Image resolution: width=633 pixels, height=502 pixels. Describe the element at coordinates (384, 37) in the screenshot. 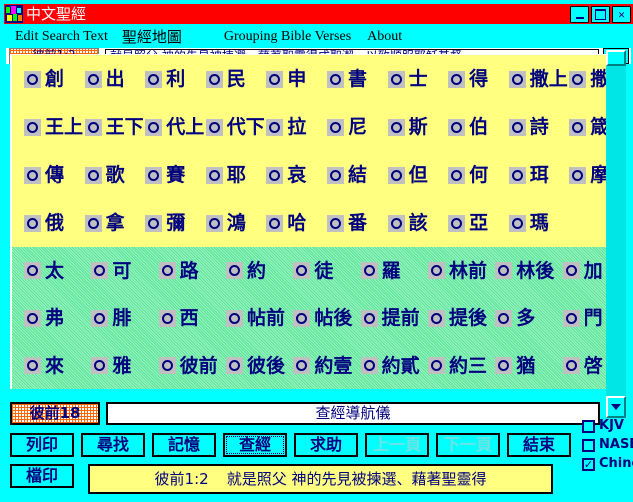

I see `menu-item-about: About` at that location.